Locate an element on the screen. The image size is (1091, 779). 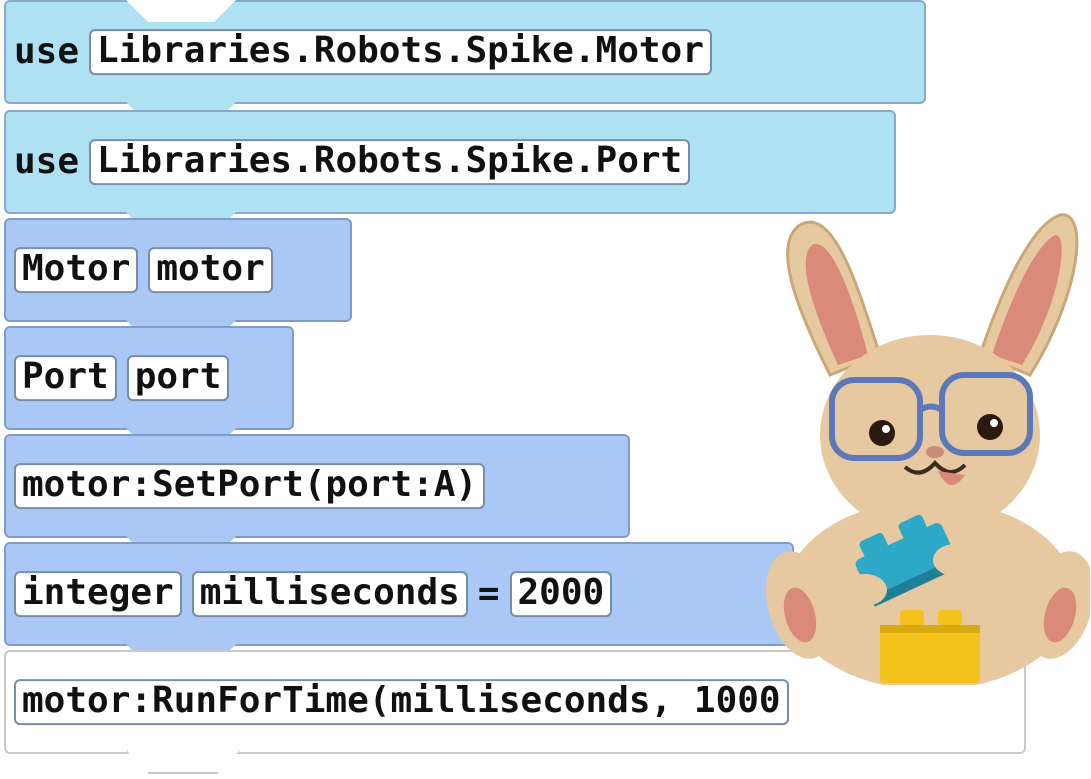
milliseconds-declaration-block: integer milliseconds = 2000 is located at coordinates (399, 604).